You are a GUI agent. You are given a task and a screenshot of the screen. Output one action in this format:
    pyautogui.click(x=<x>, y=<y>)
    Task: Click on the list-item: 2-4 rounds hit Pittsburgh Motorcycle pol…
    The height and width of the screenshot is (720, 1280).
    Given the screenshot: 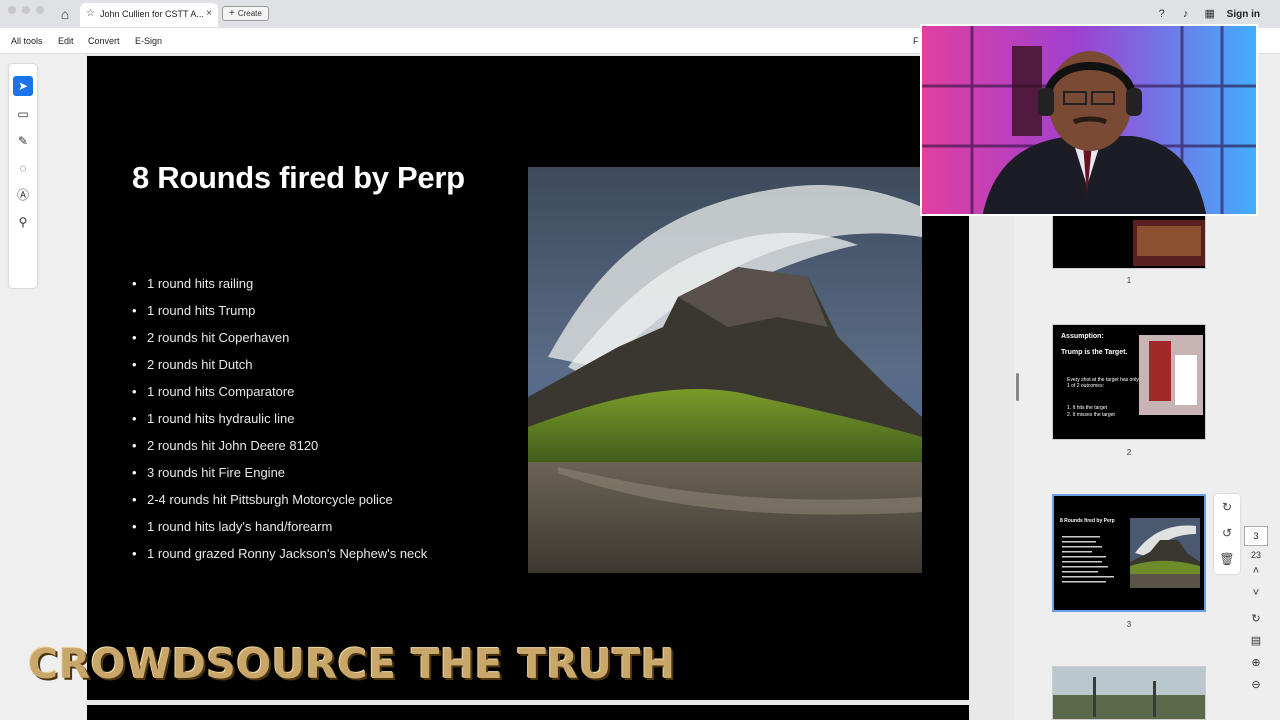 What is the action you would take?
    pyautogui.click(x=279, y=505)
    